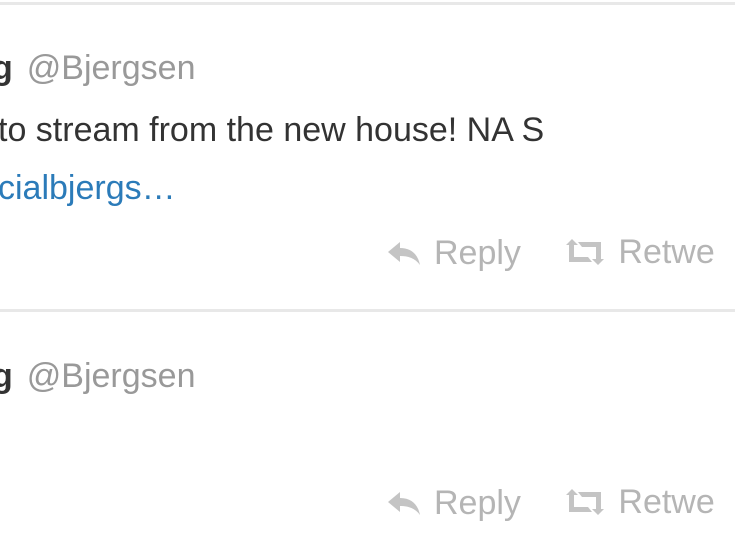 The width and height of the screenshot is (735, 550). I want to click on retweet-button: Retwe, so click(639, 502).